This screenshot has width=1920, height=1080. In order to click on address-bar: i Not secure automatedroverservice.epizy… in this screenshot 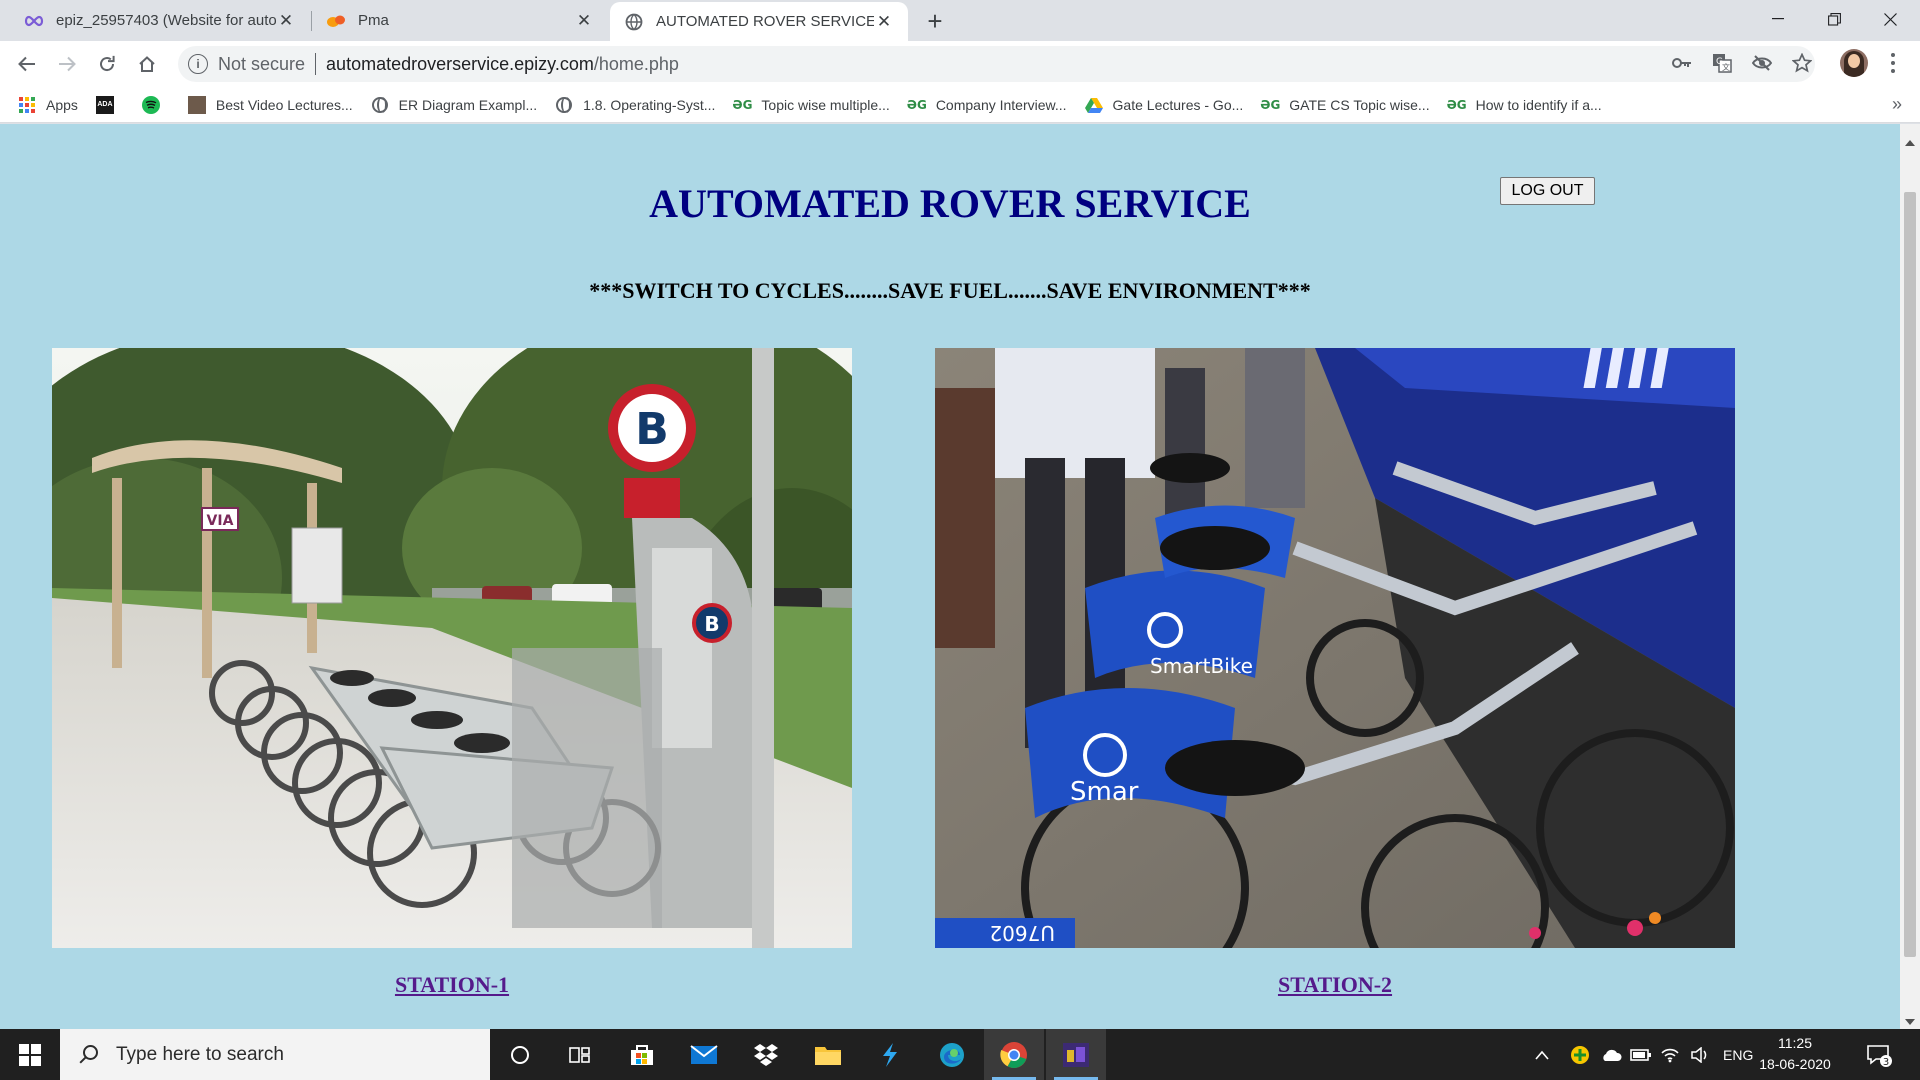, I will do `click(996, 64)`.